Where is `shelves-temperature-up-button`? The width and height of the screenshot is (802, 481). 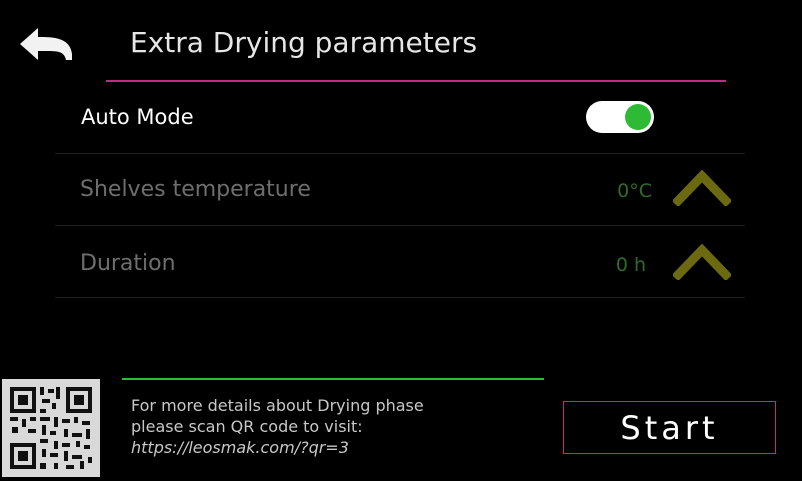
shelves-temperature-up-button is located at coordinates (702, 188).